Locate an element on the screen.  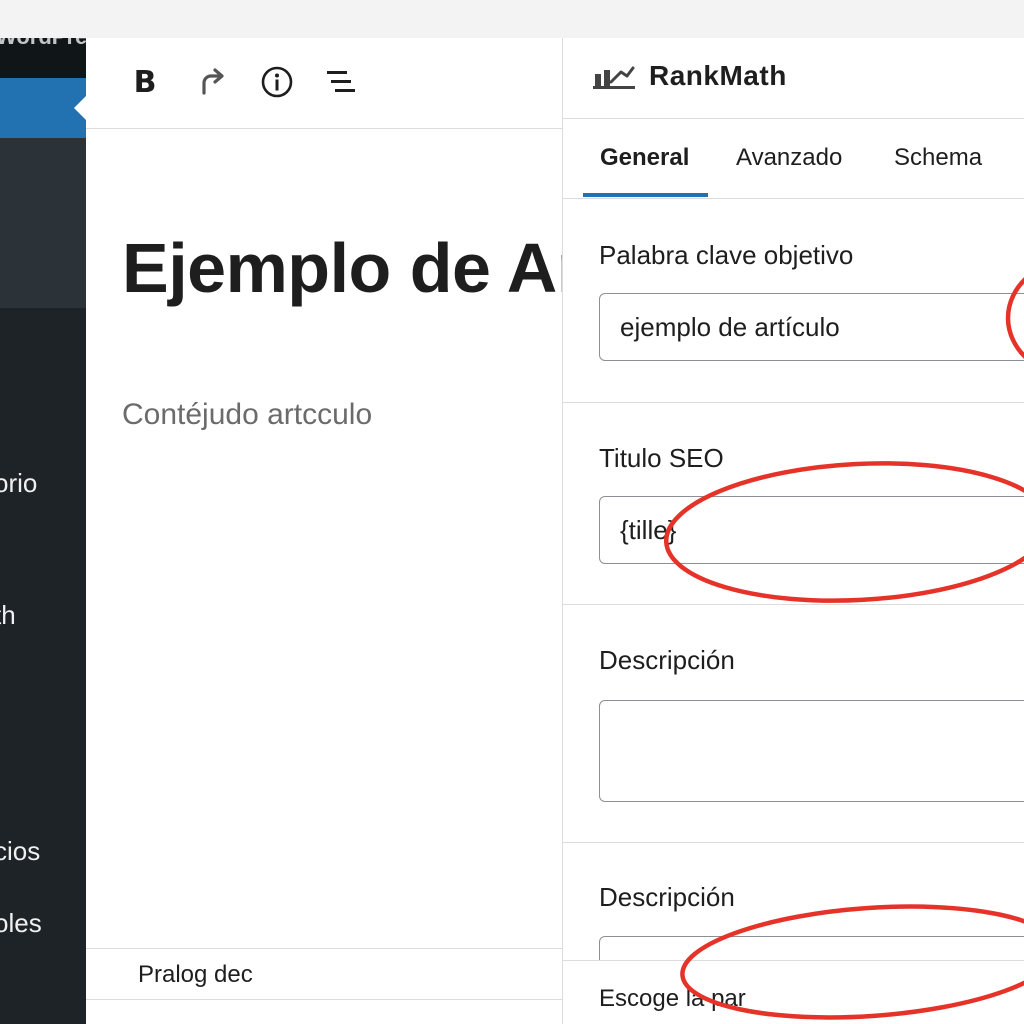
panel-header: RankMath is located at coordinates (793, 78).